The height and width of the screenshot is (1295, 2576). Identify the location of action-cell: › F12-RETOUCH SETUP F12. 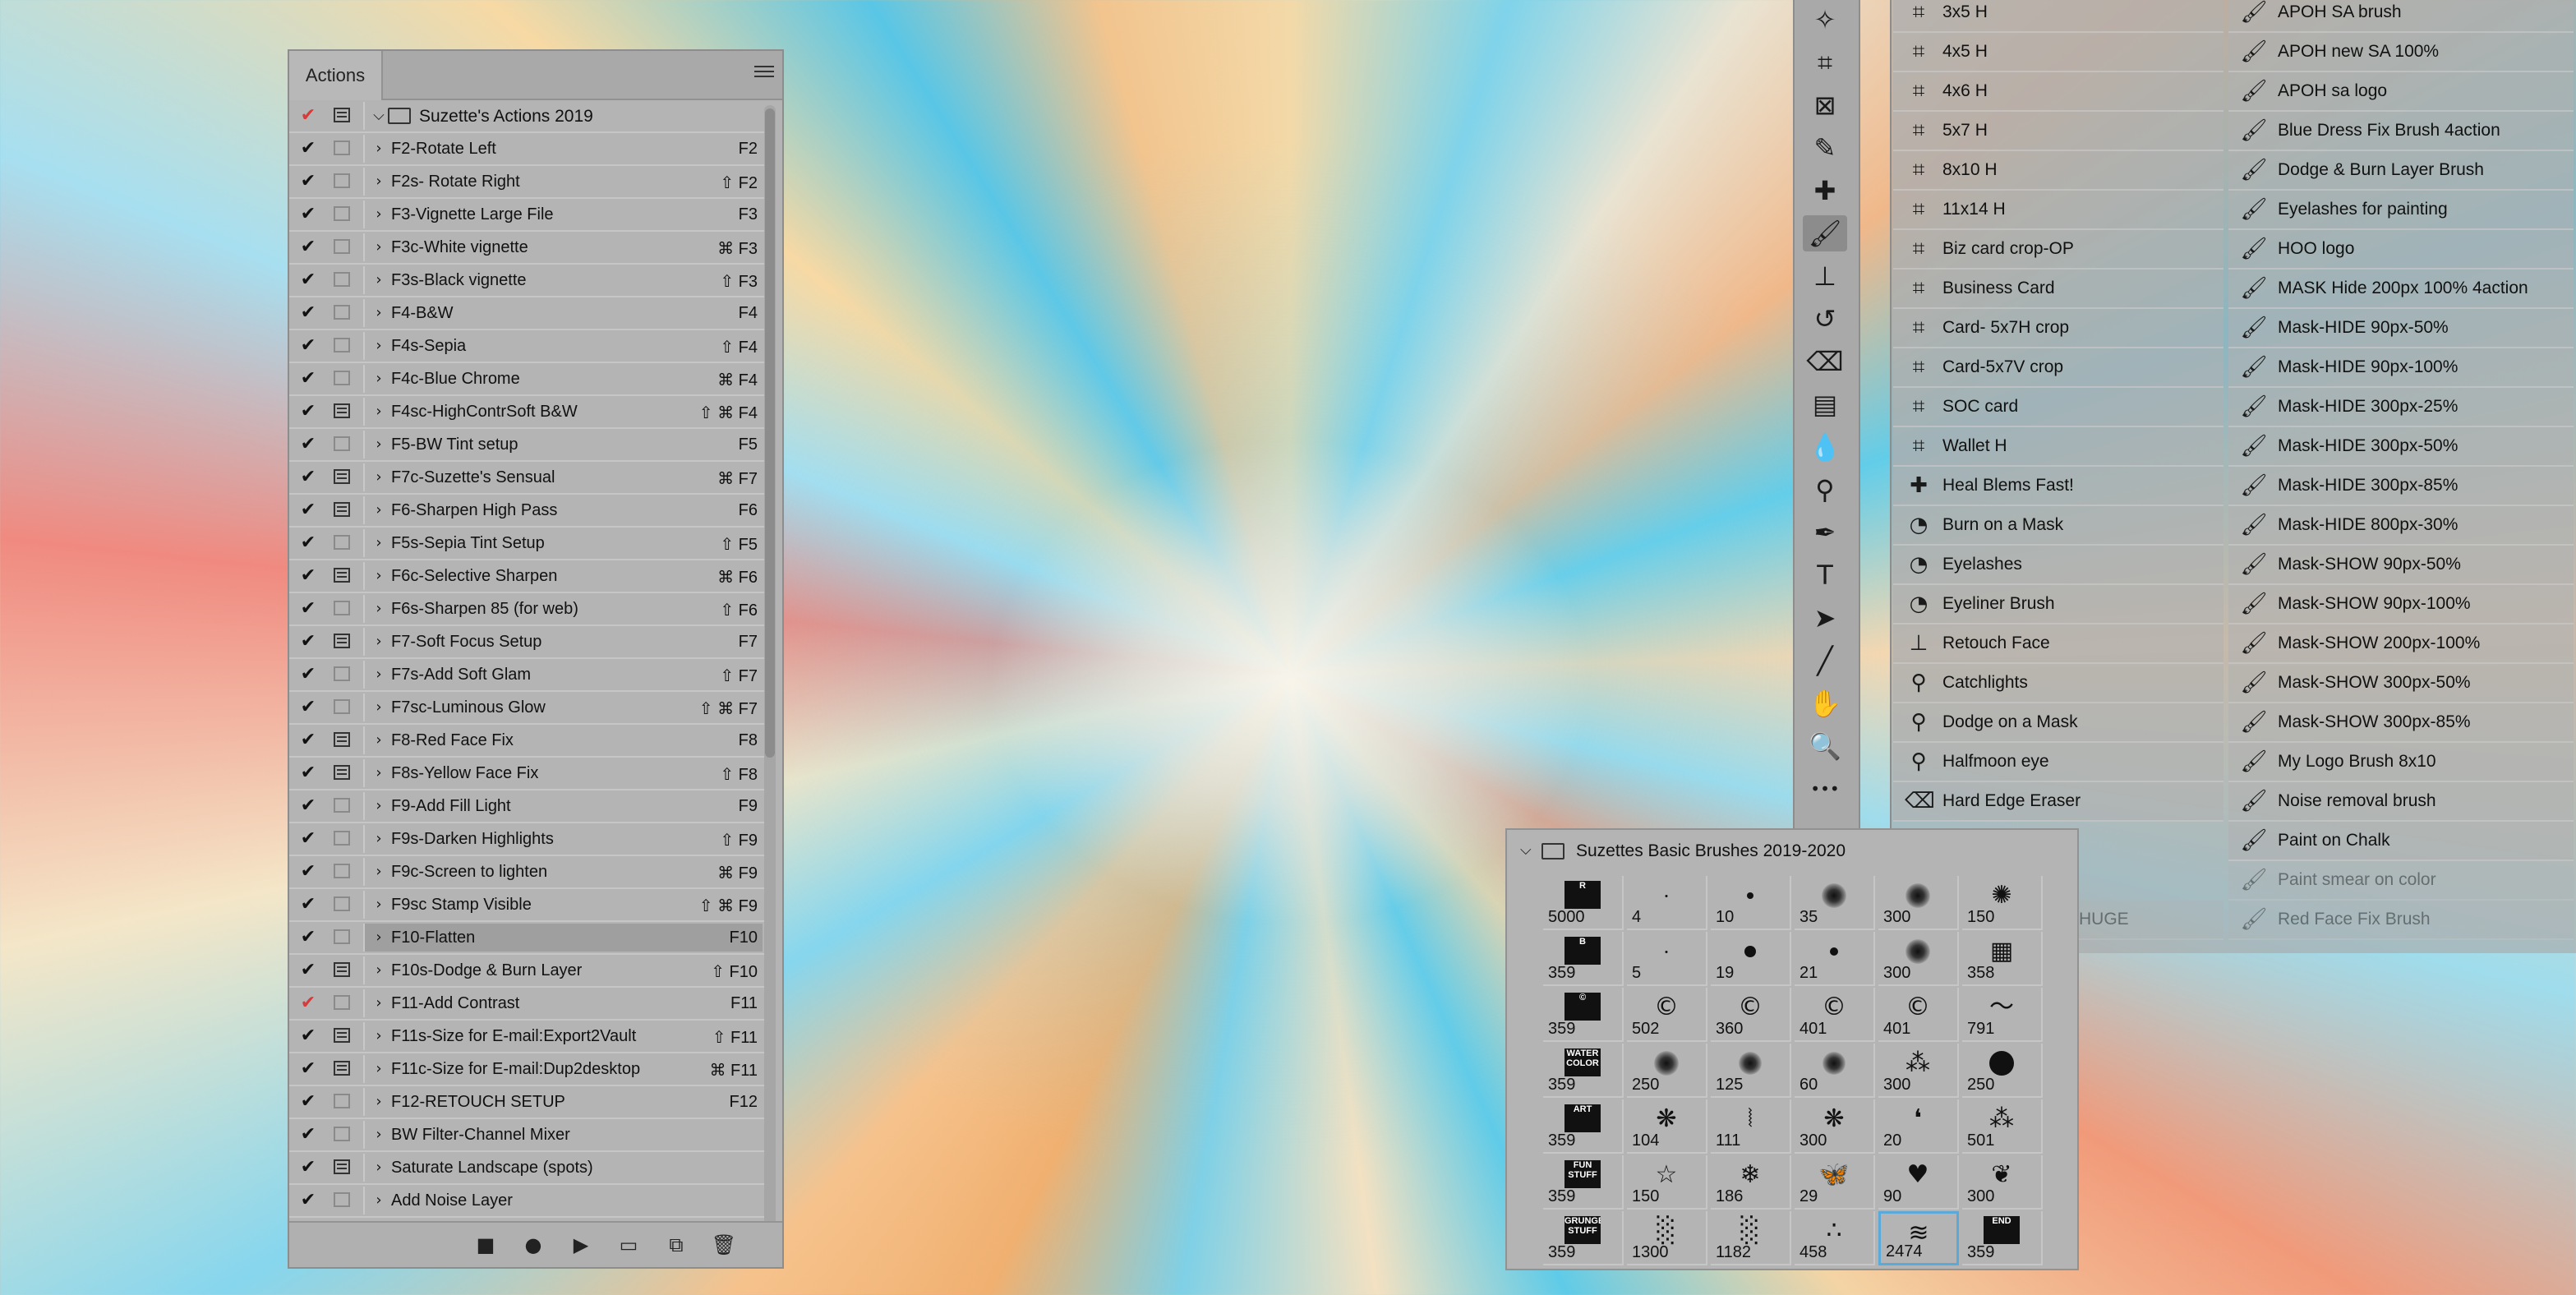
(563, 1102).